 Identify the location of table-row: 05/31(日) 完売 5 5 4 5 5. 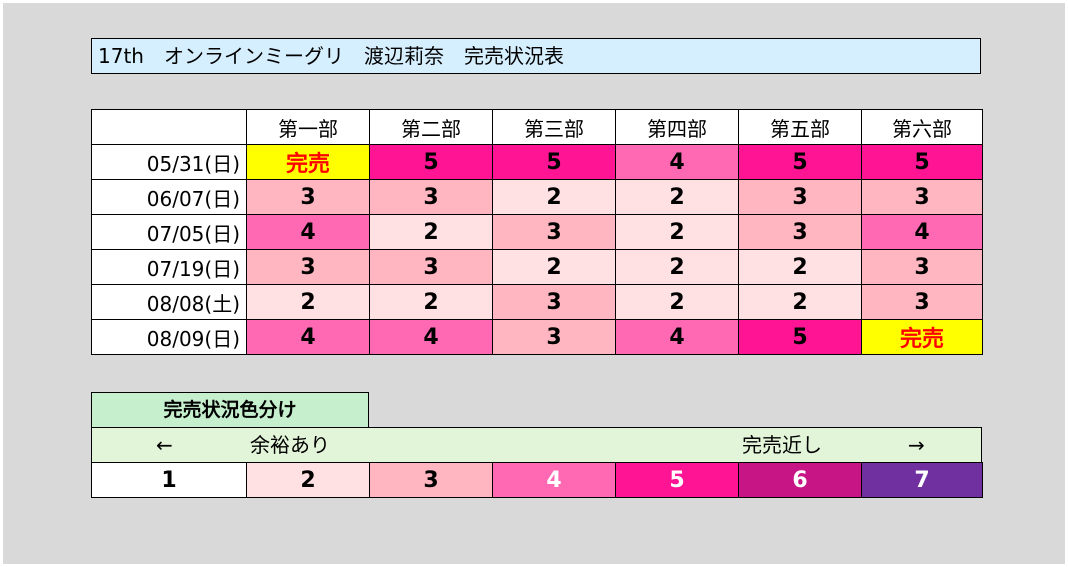
(537, 162).